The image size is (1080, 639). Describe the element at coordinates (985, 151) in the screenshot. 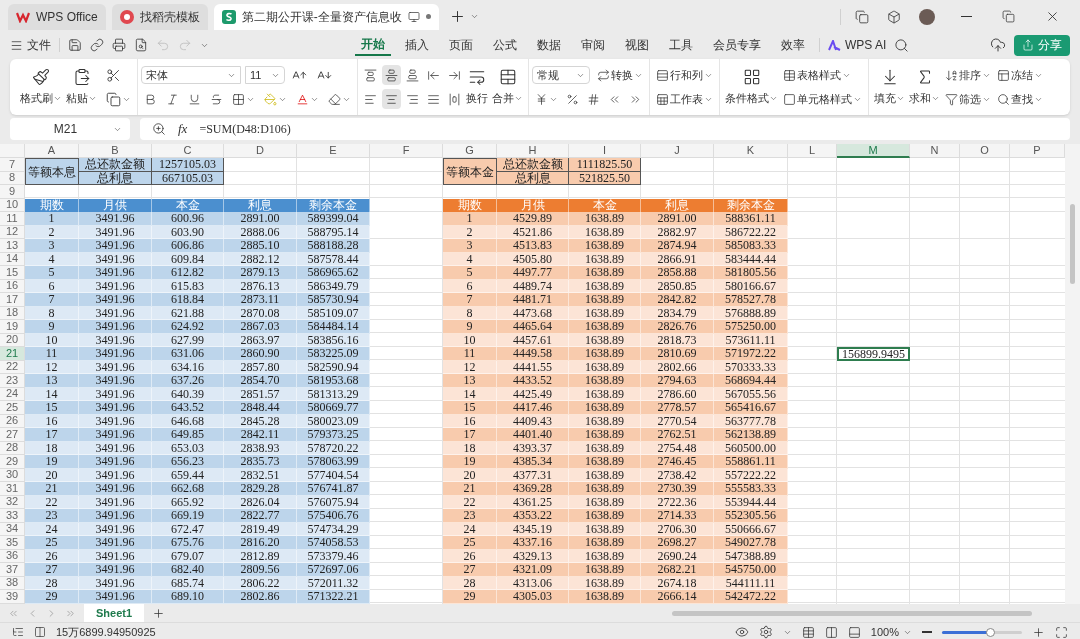

I see `column-label: O` at that location.